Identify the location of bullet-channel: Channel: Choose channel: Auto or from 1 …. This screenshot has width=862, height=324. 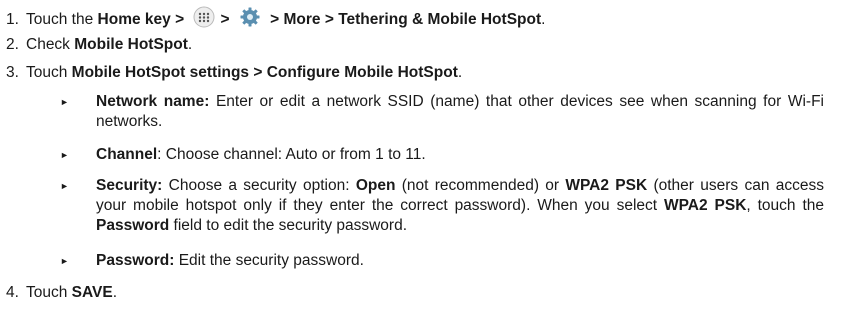
(261, 154).